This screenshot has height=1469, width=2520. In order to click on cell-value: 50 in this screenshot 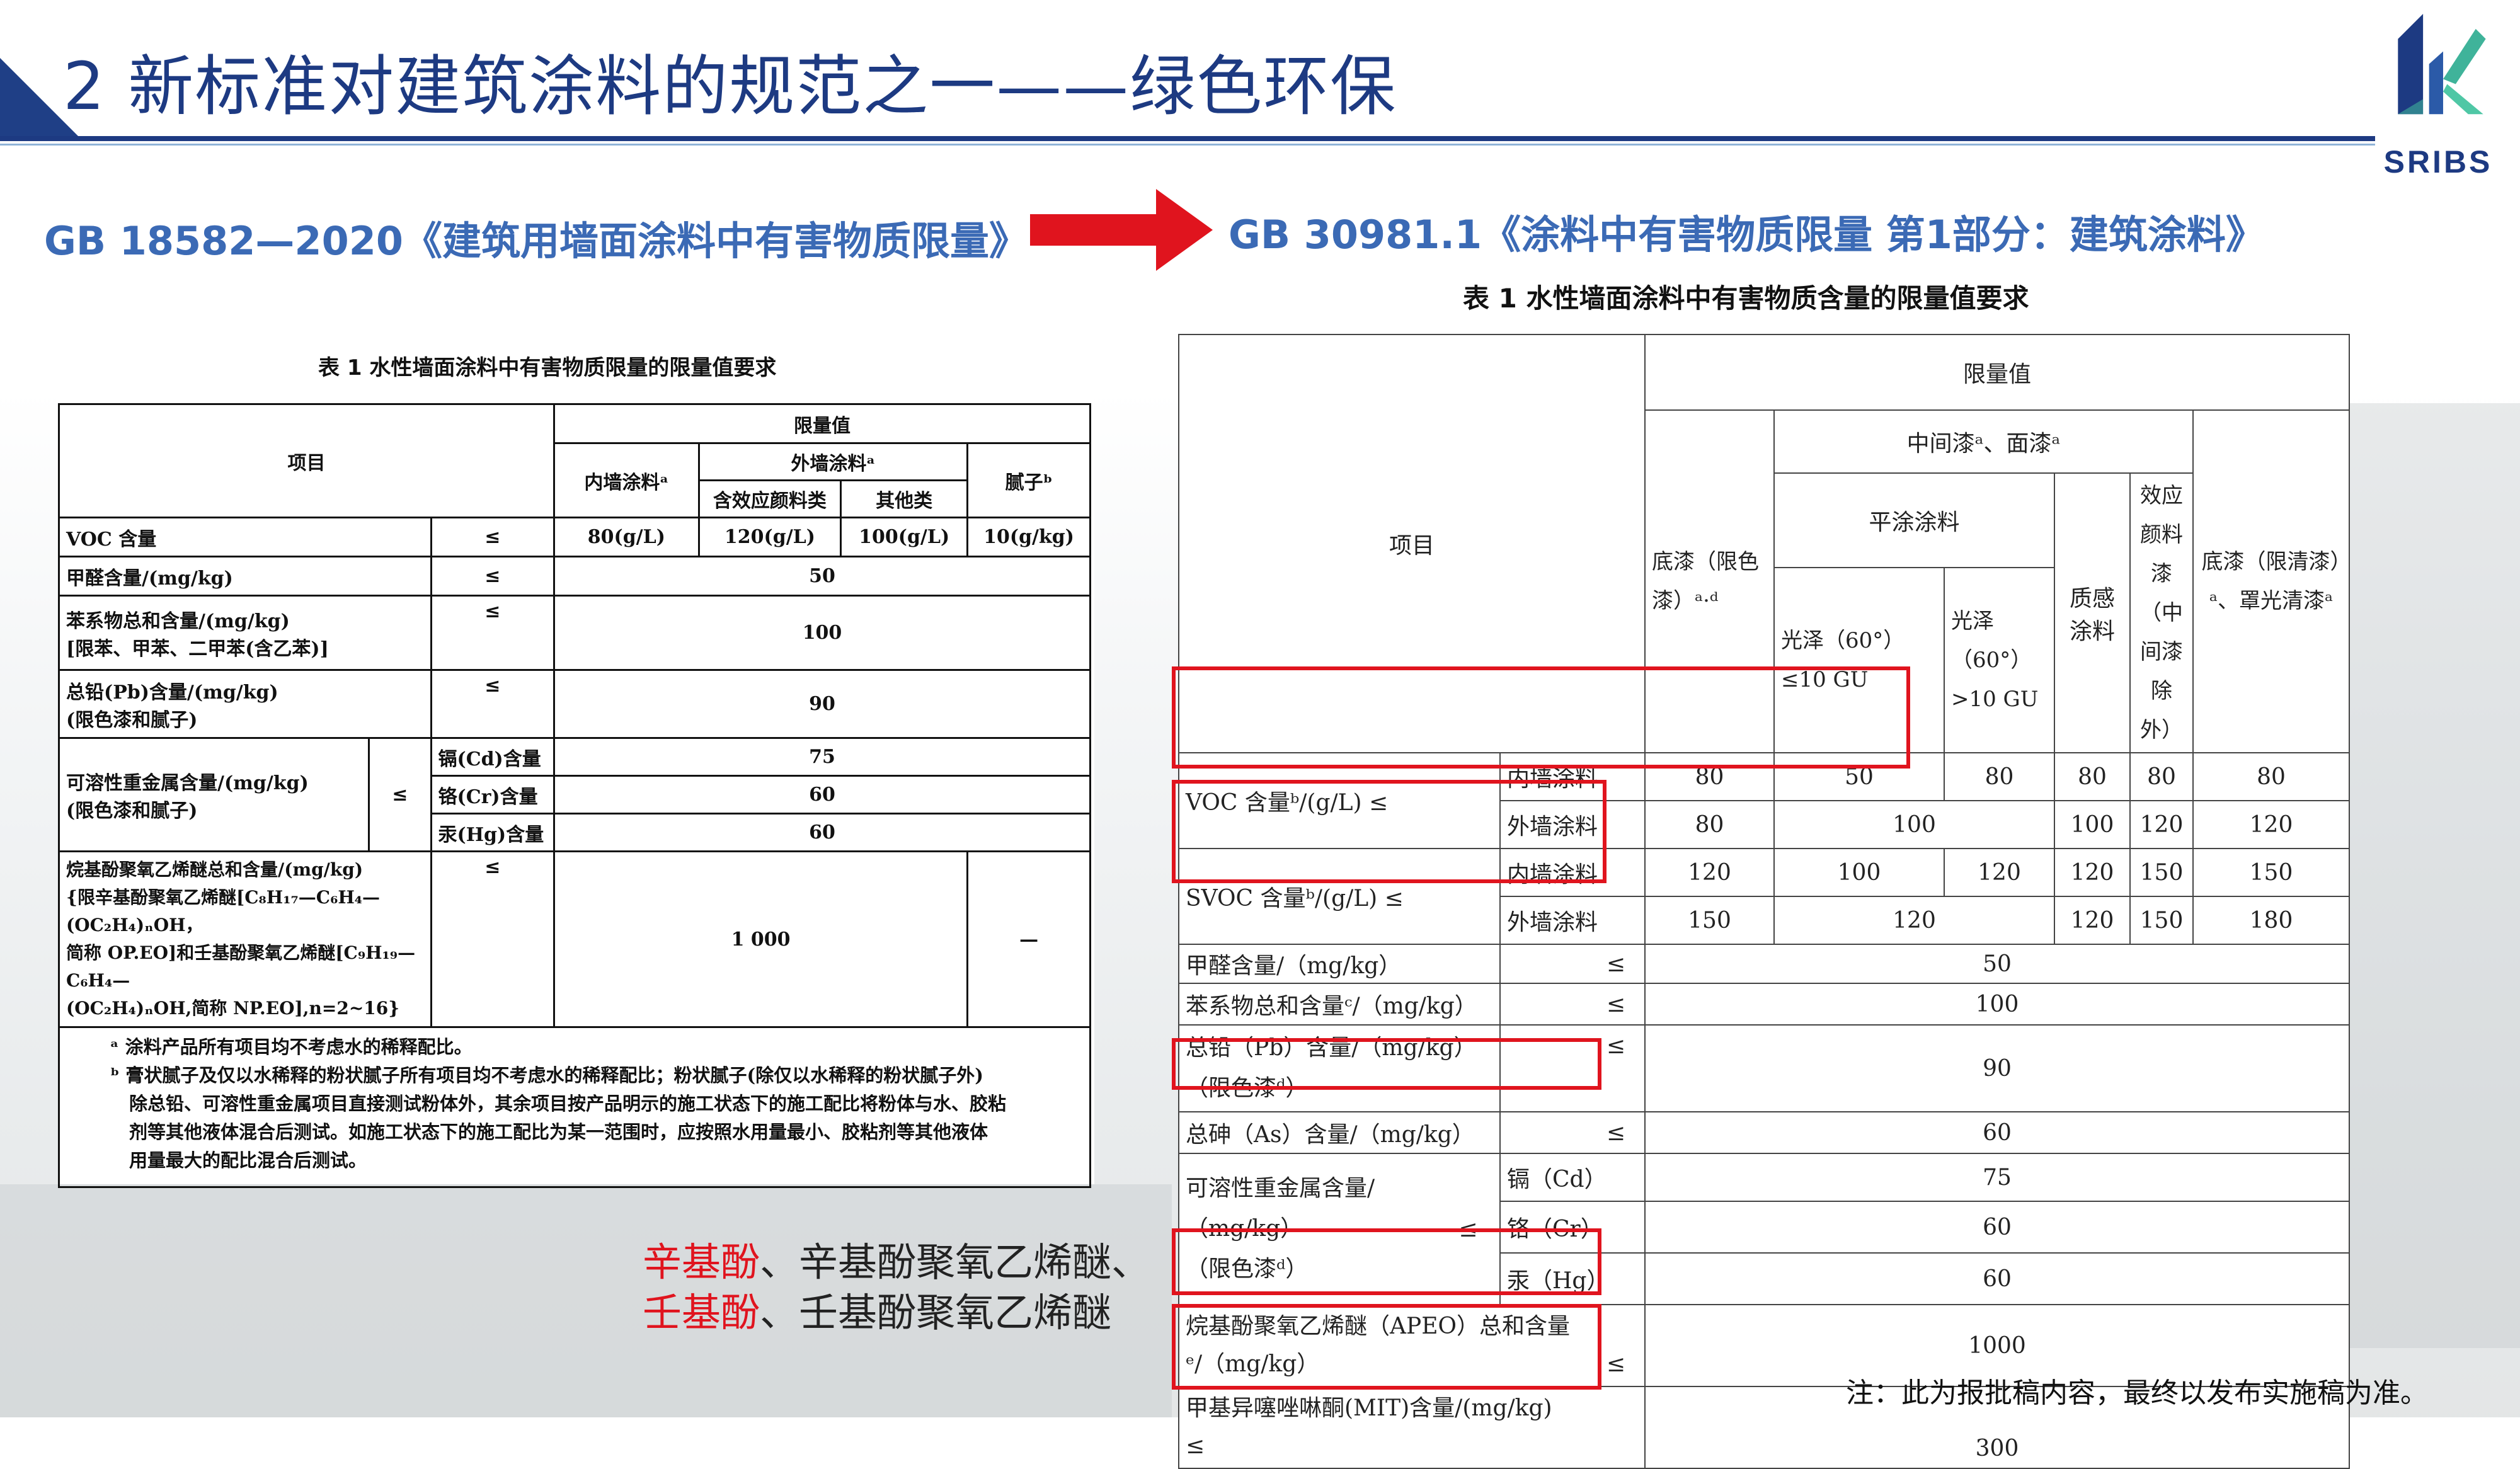, I will do `click(1997, 964)`.